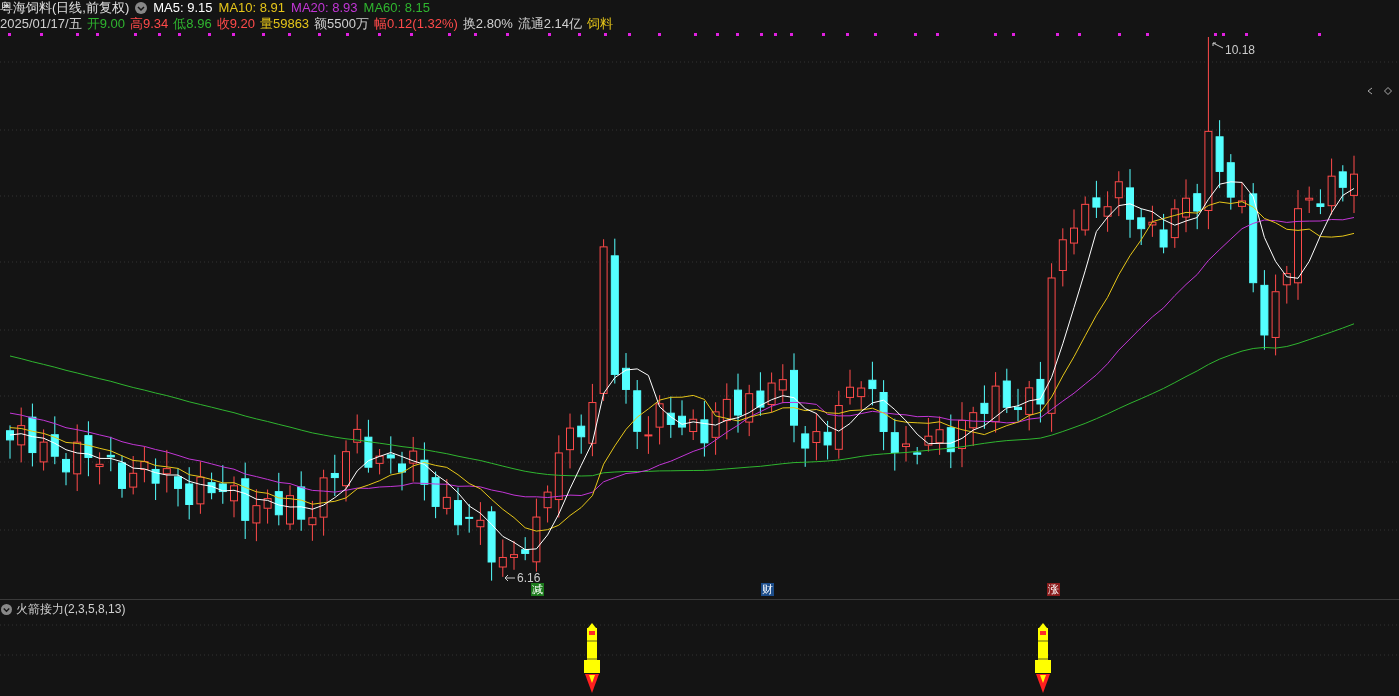 The width and height of the screenshot is (1399, 696). I want to click on low-price-label: 6.16, so click(529, 577).